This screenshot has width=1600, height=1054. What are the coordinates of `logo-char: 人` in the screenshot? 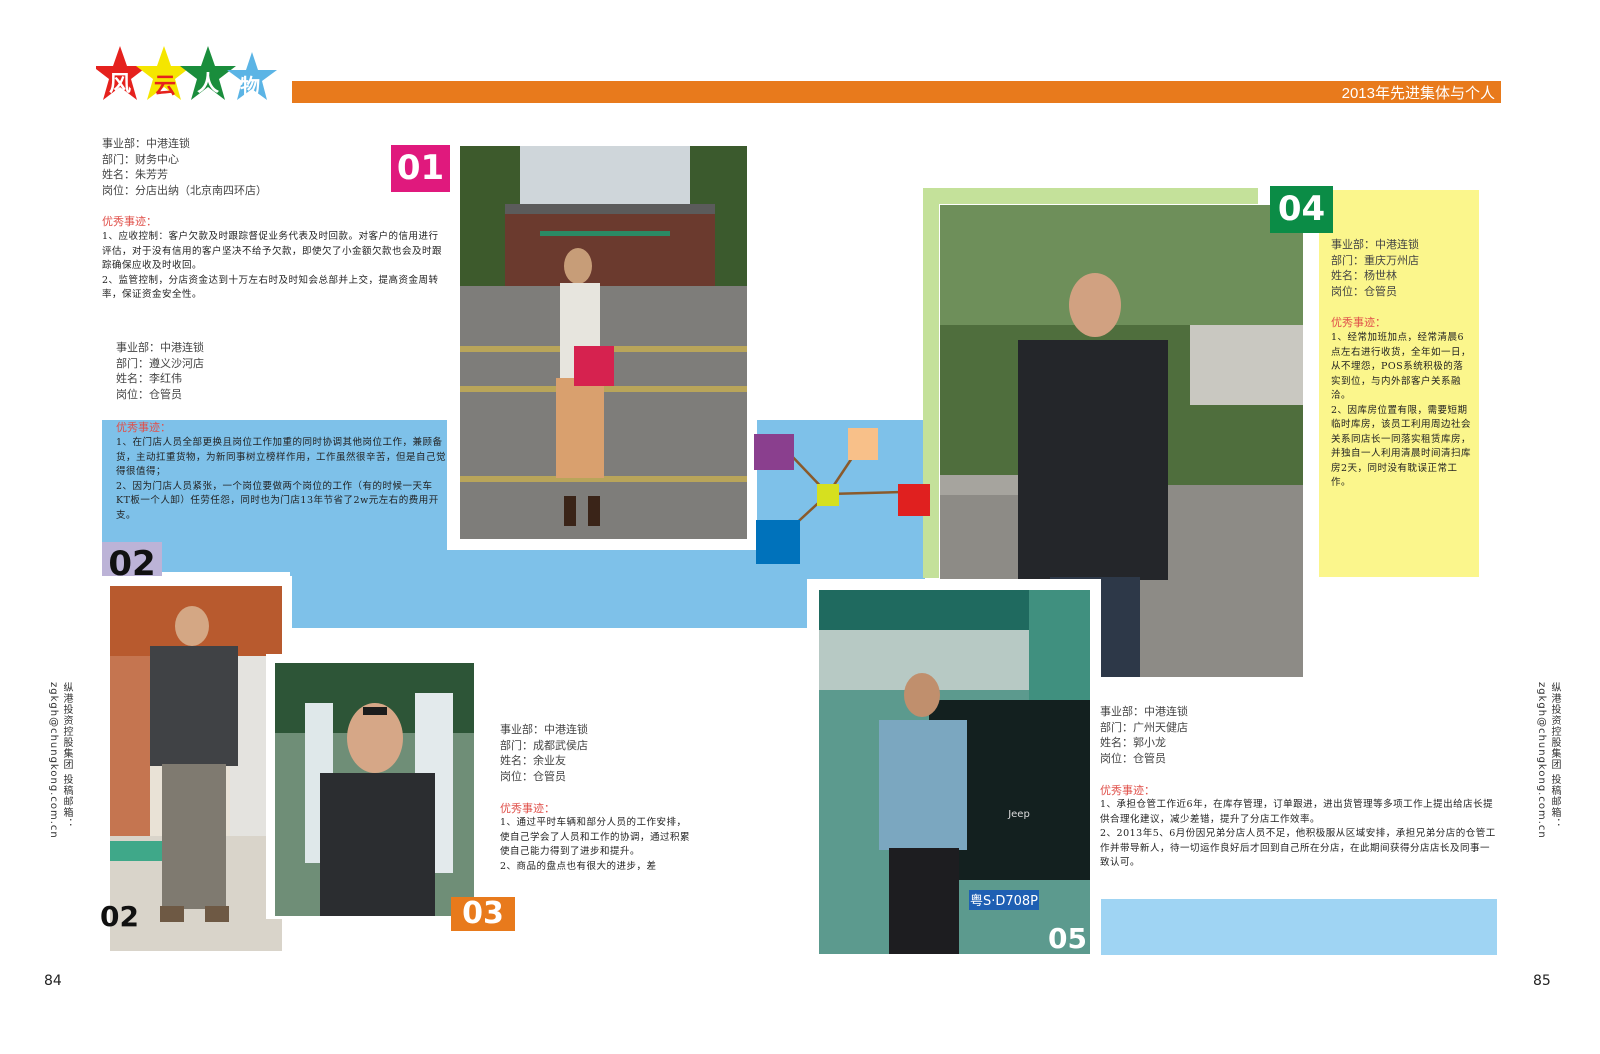 It's located at (208, 84).